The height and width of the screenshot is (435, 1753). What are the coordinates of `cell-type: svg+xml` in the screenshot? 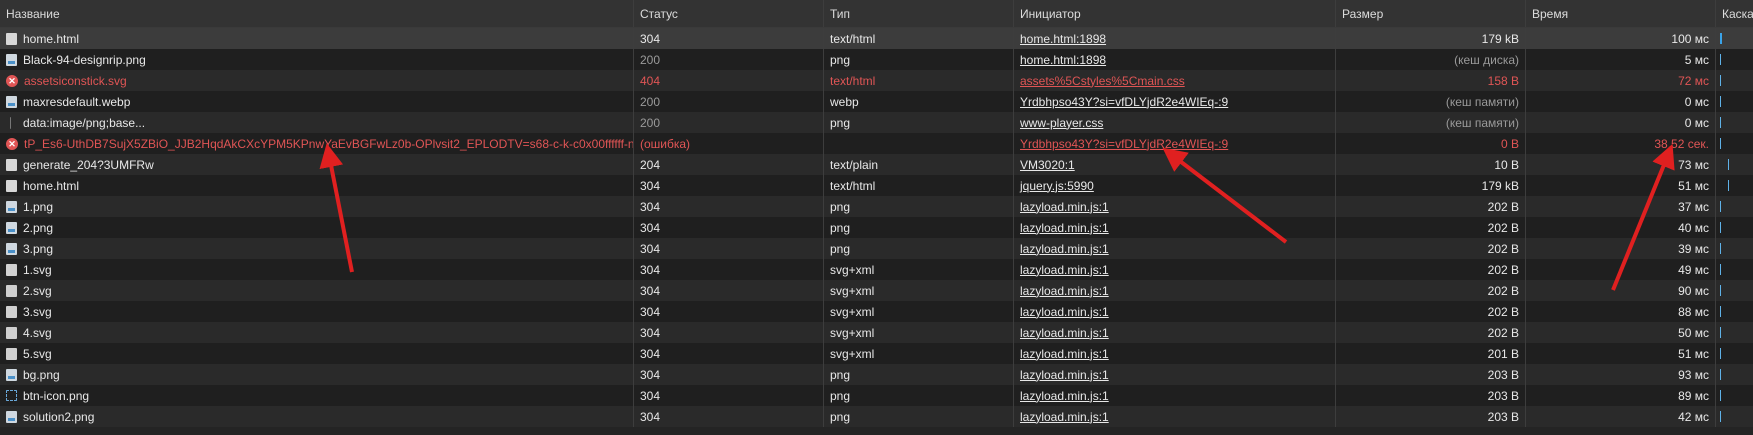 It's located at (919, 269).